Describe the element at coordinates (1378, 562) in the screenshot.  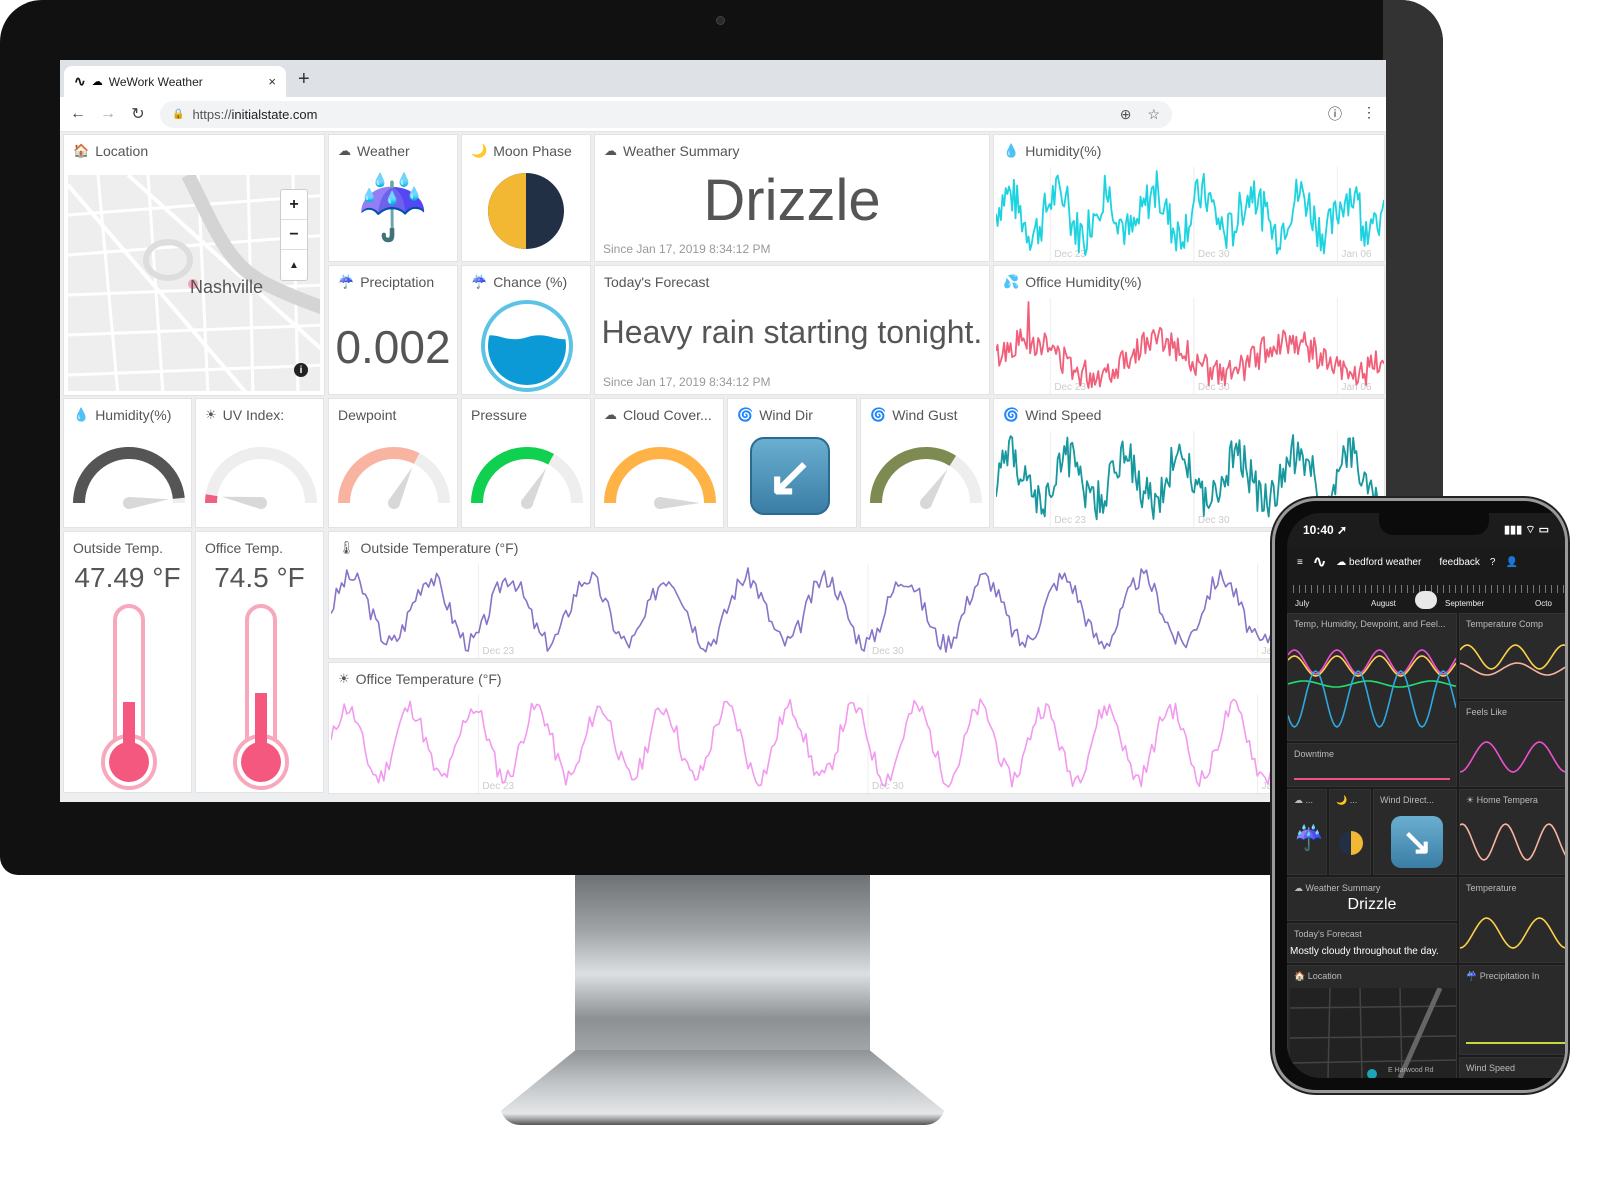
I see `dashboard-name: ☁ bedford weather` at that location.